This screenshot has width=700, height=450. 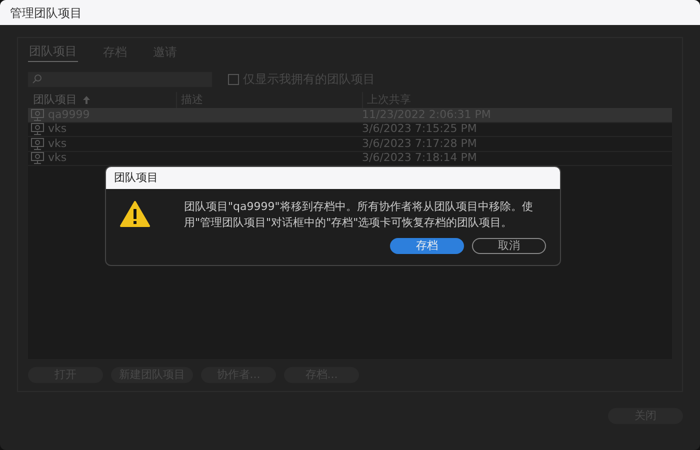 What do you see at coordinates (419, 128) in the screenshot?
I see `shared-date: 3/6/2023 7:15:25 PM` at bounding box center [419, 128].